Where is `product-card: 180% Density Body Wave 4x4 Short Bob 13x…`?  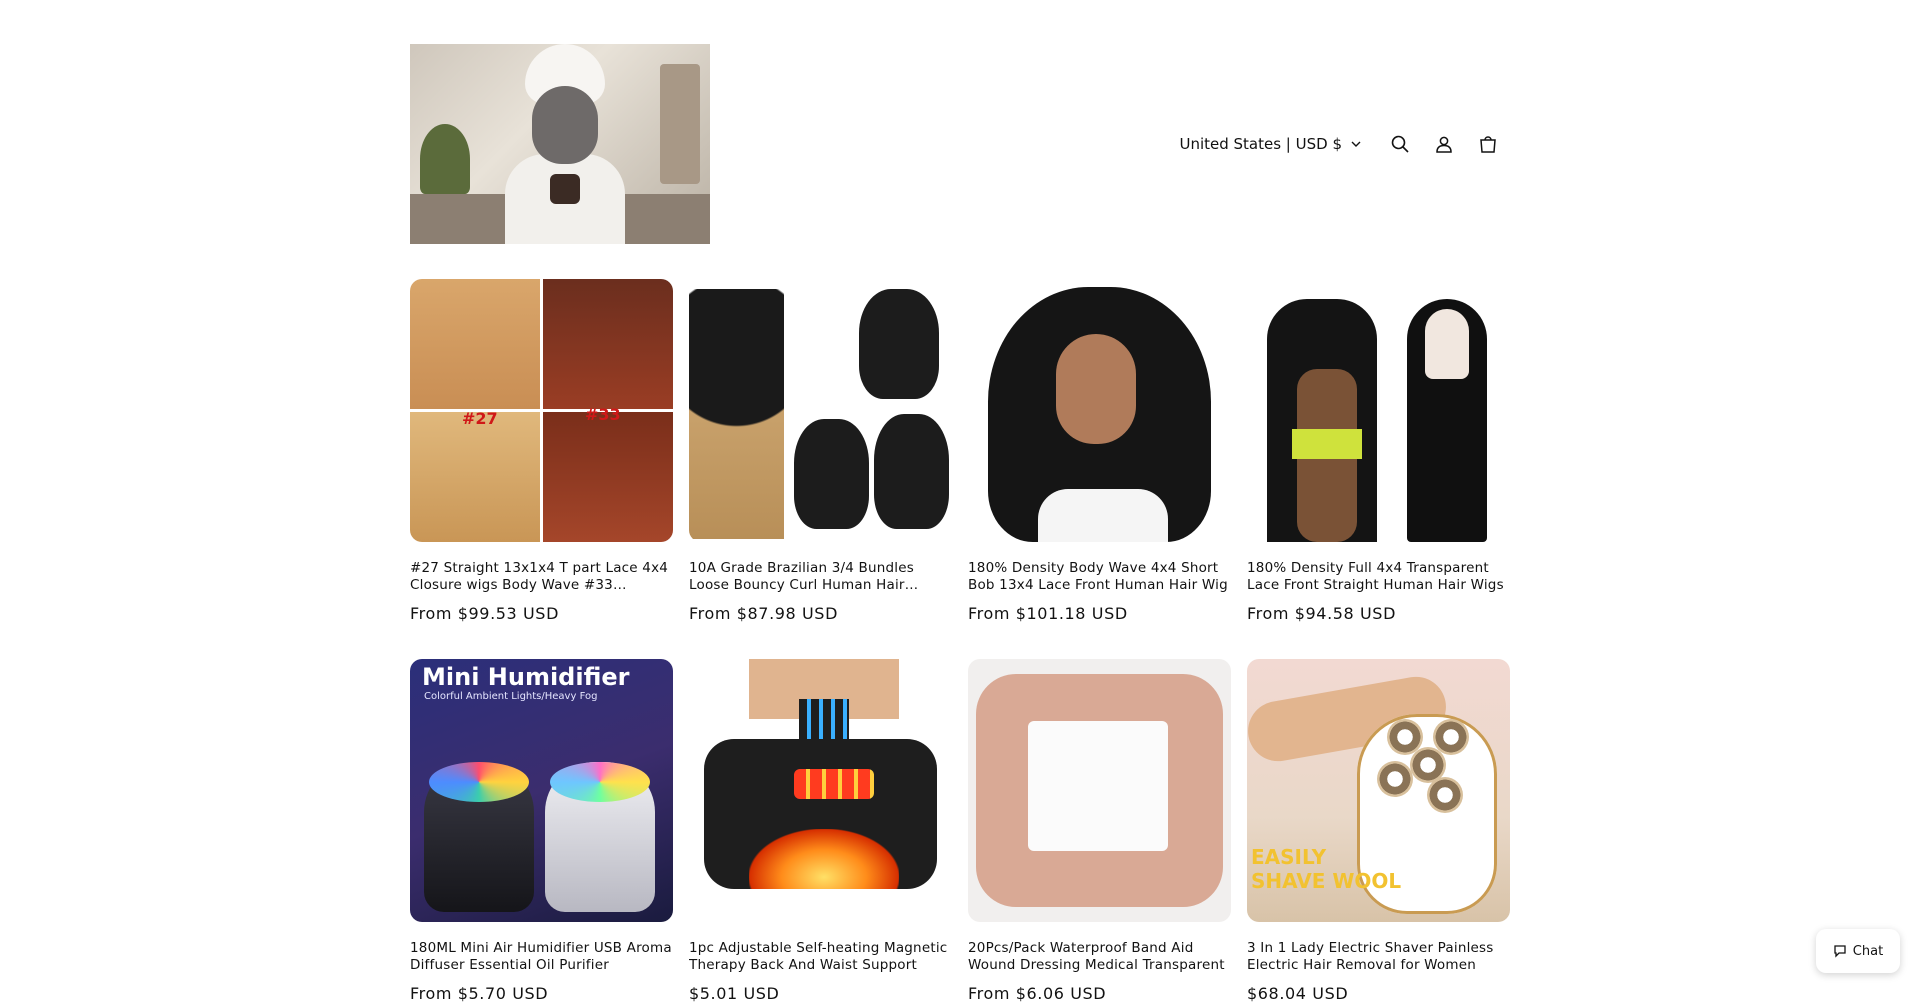 product-card: 180% Density Body Wave 4x4 Short Bob 13x… is located at coordinates (1099, 451).